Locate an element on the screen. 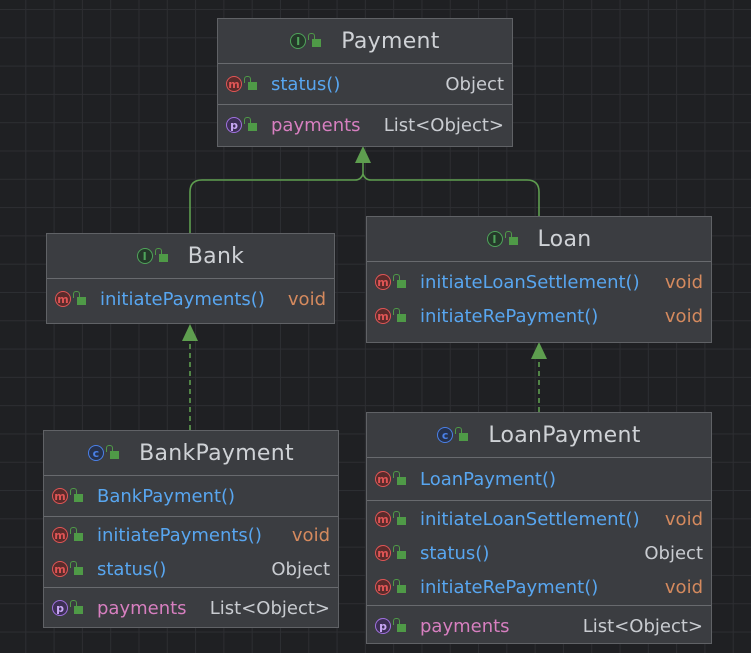  class-header: c LoanPayment is located at coordinates (539, 435).